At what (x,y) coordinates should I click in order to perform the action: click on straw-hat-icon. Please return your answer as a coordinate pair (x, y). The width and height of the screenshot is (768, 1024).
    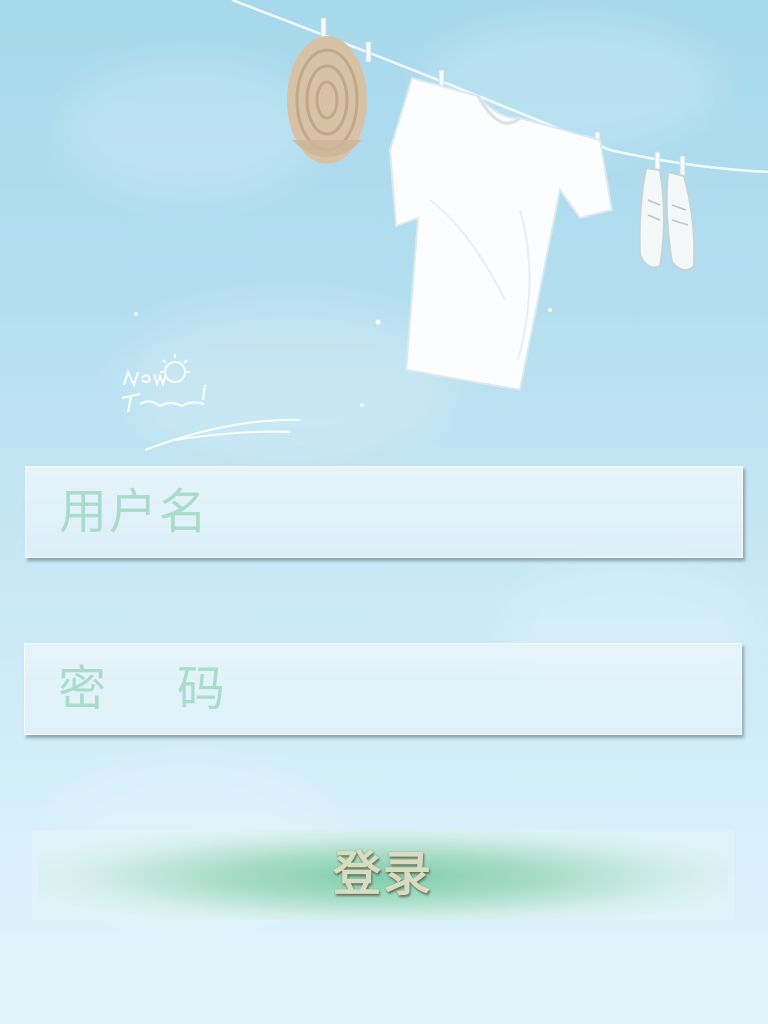
    Looking at the image, I should click on (327, 100).